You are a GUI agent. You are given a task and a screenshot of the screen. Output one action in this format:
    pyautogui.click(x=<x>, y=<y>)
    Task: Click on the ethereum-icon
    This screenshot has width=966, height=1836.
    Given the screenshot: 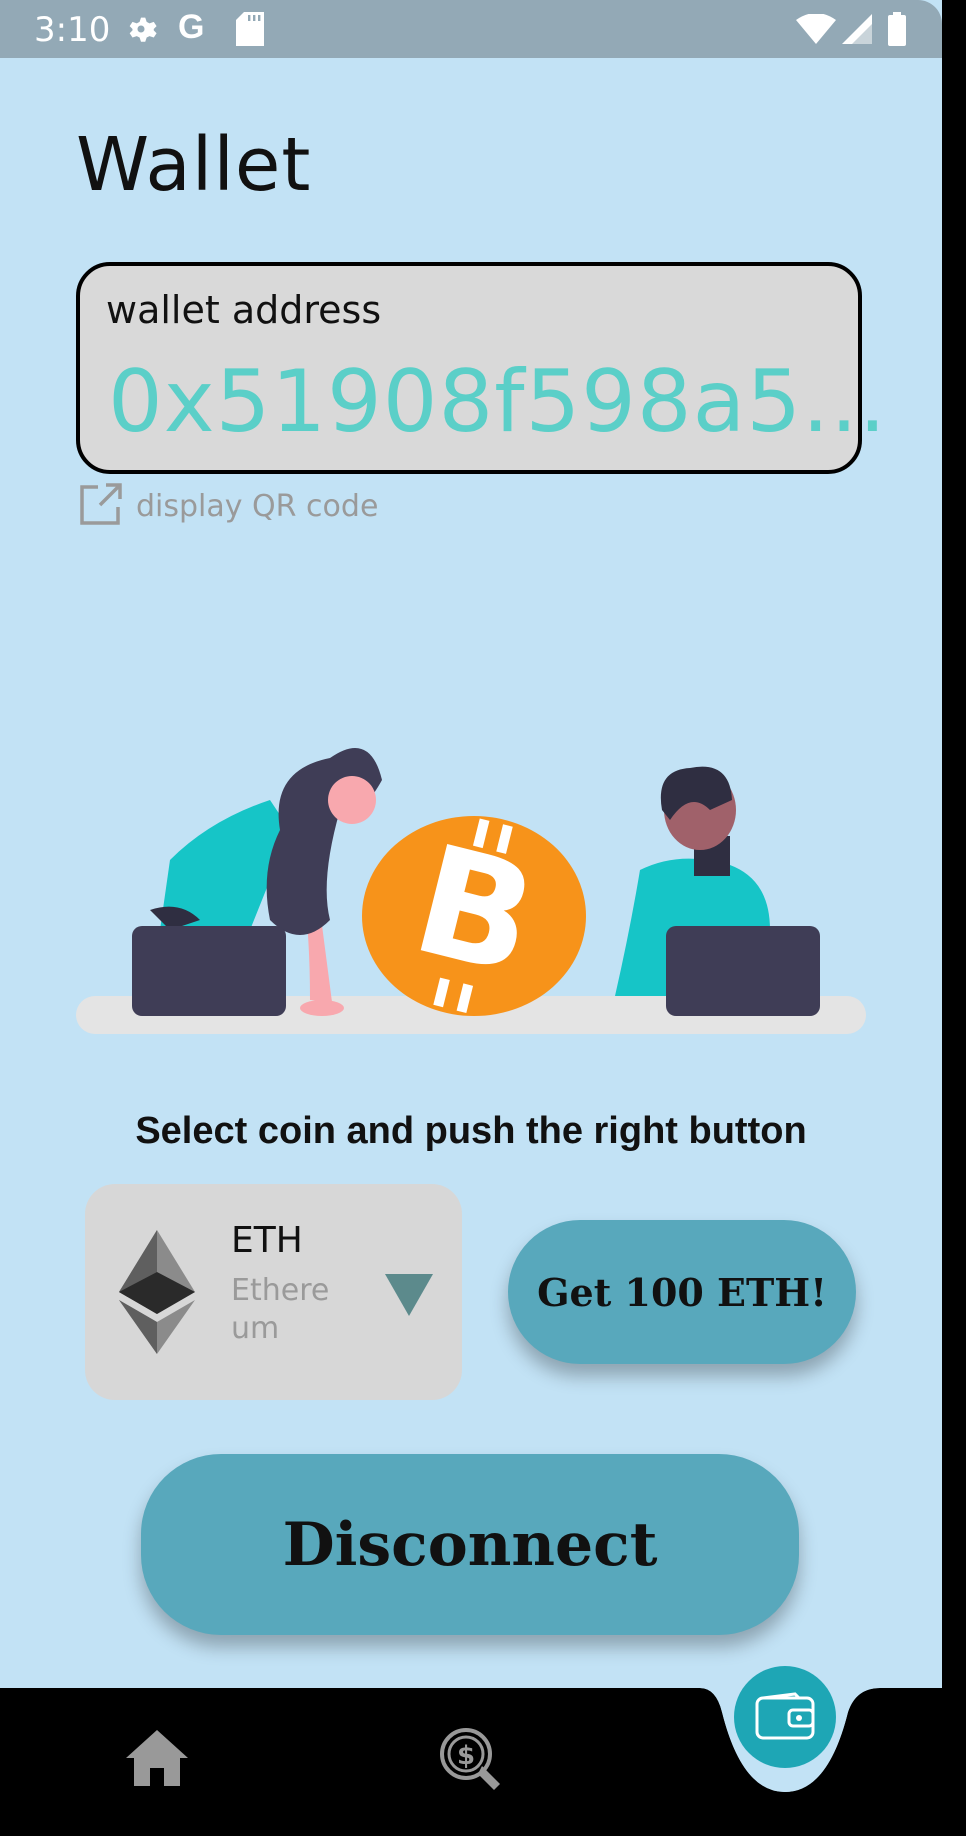 What is the action you would take?
    pyautogui.click(x=157, y=1294)
    